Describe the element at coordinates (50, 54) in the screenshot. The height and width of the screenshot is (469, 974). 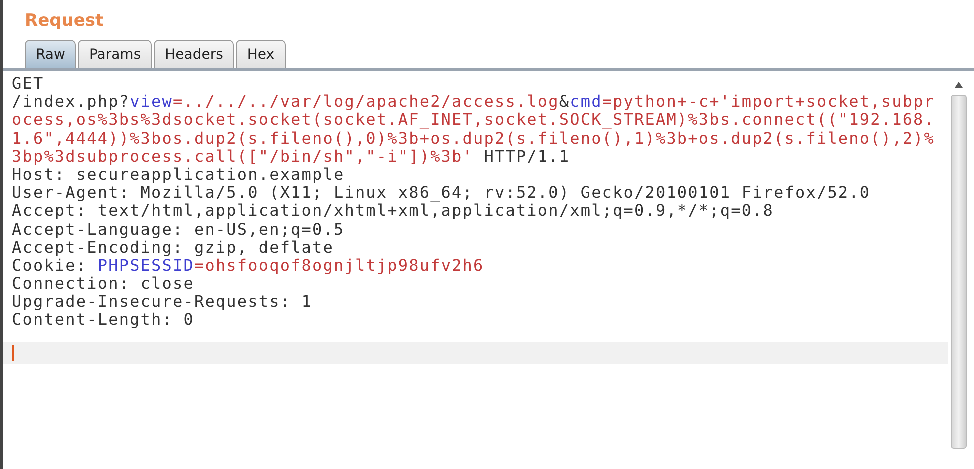
I see `tab: Raw` at that location.